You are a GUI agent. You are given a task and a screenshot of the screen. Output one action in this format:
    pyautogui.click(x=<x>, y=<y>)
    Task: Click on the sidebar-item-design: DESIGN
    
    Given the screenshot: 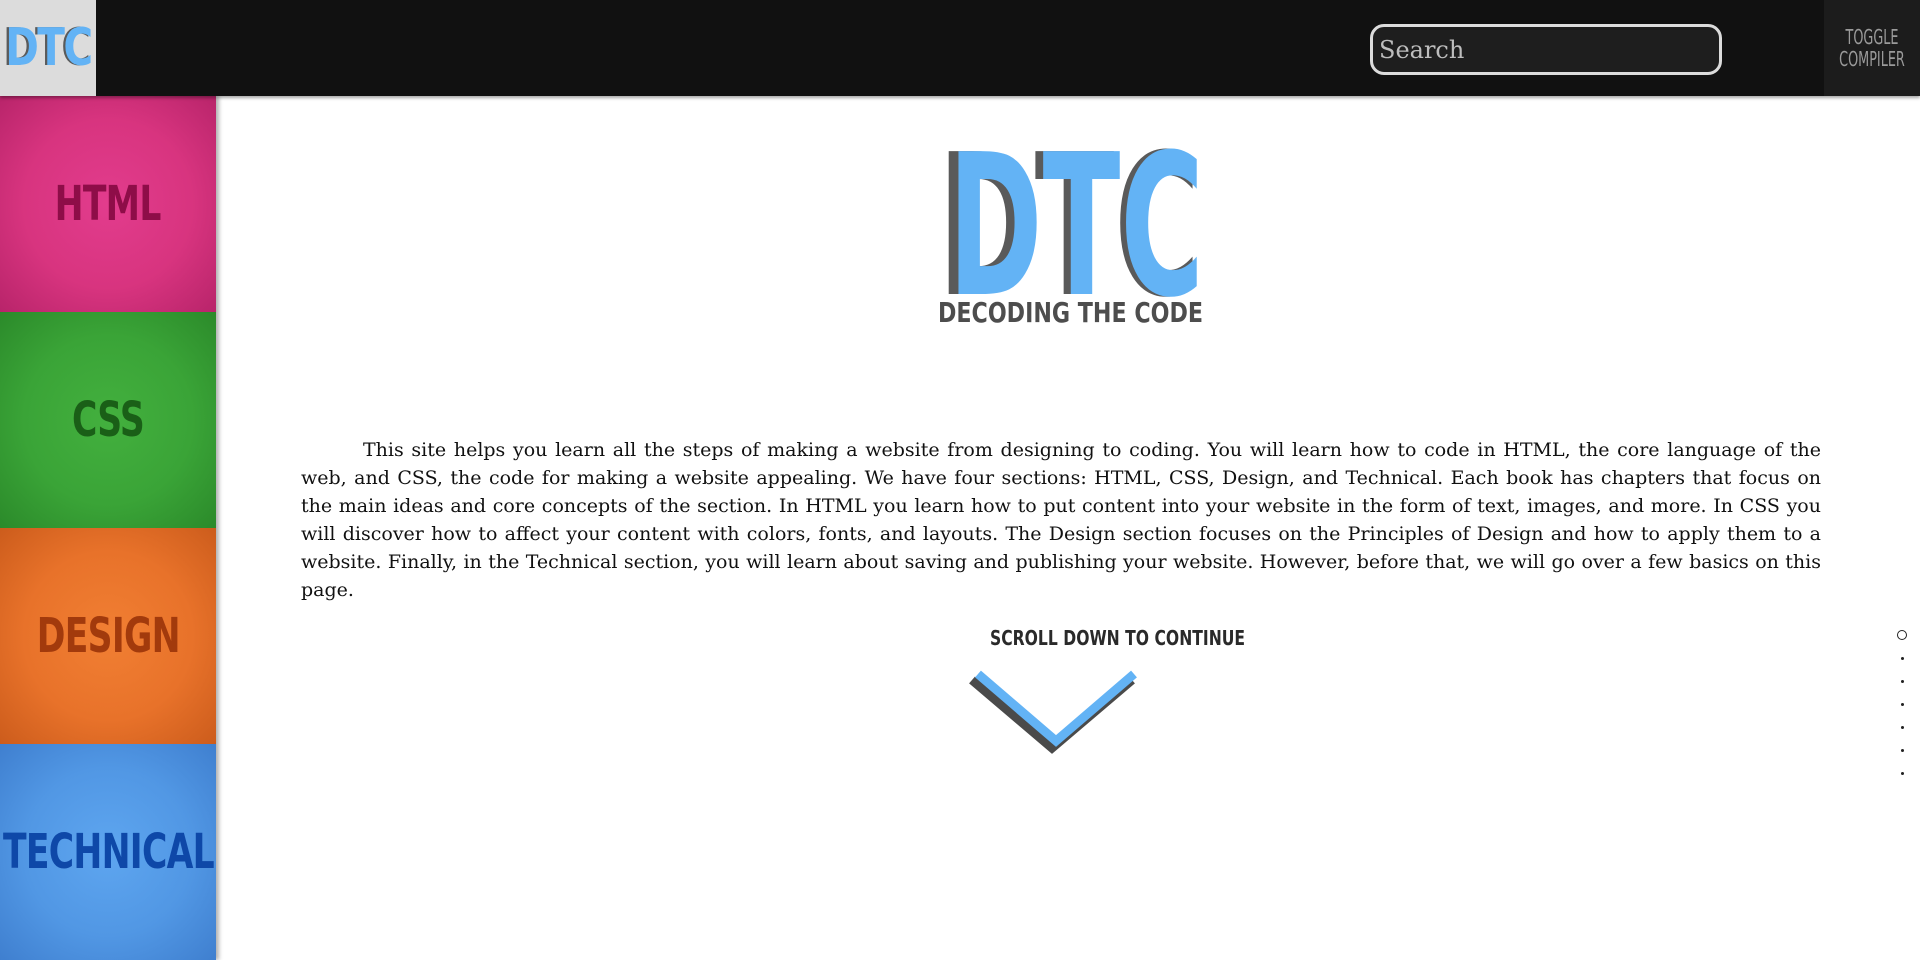 What is the action you would take?
    pyautogui.click(x=108, y=636)
    